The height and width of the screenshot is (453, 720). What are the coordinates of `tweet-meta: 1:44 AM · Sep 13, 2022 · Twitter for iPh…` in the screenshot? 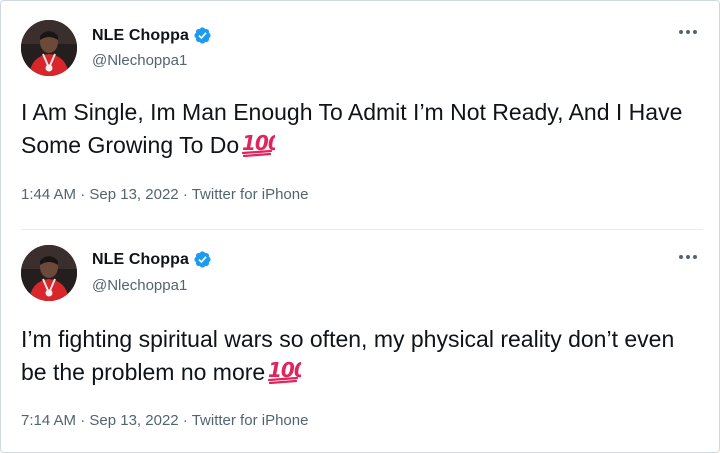 It's located at (164, 194).